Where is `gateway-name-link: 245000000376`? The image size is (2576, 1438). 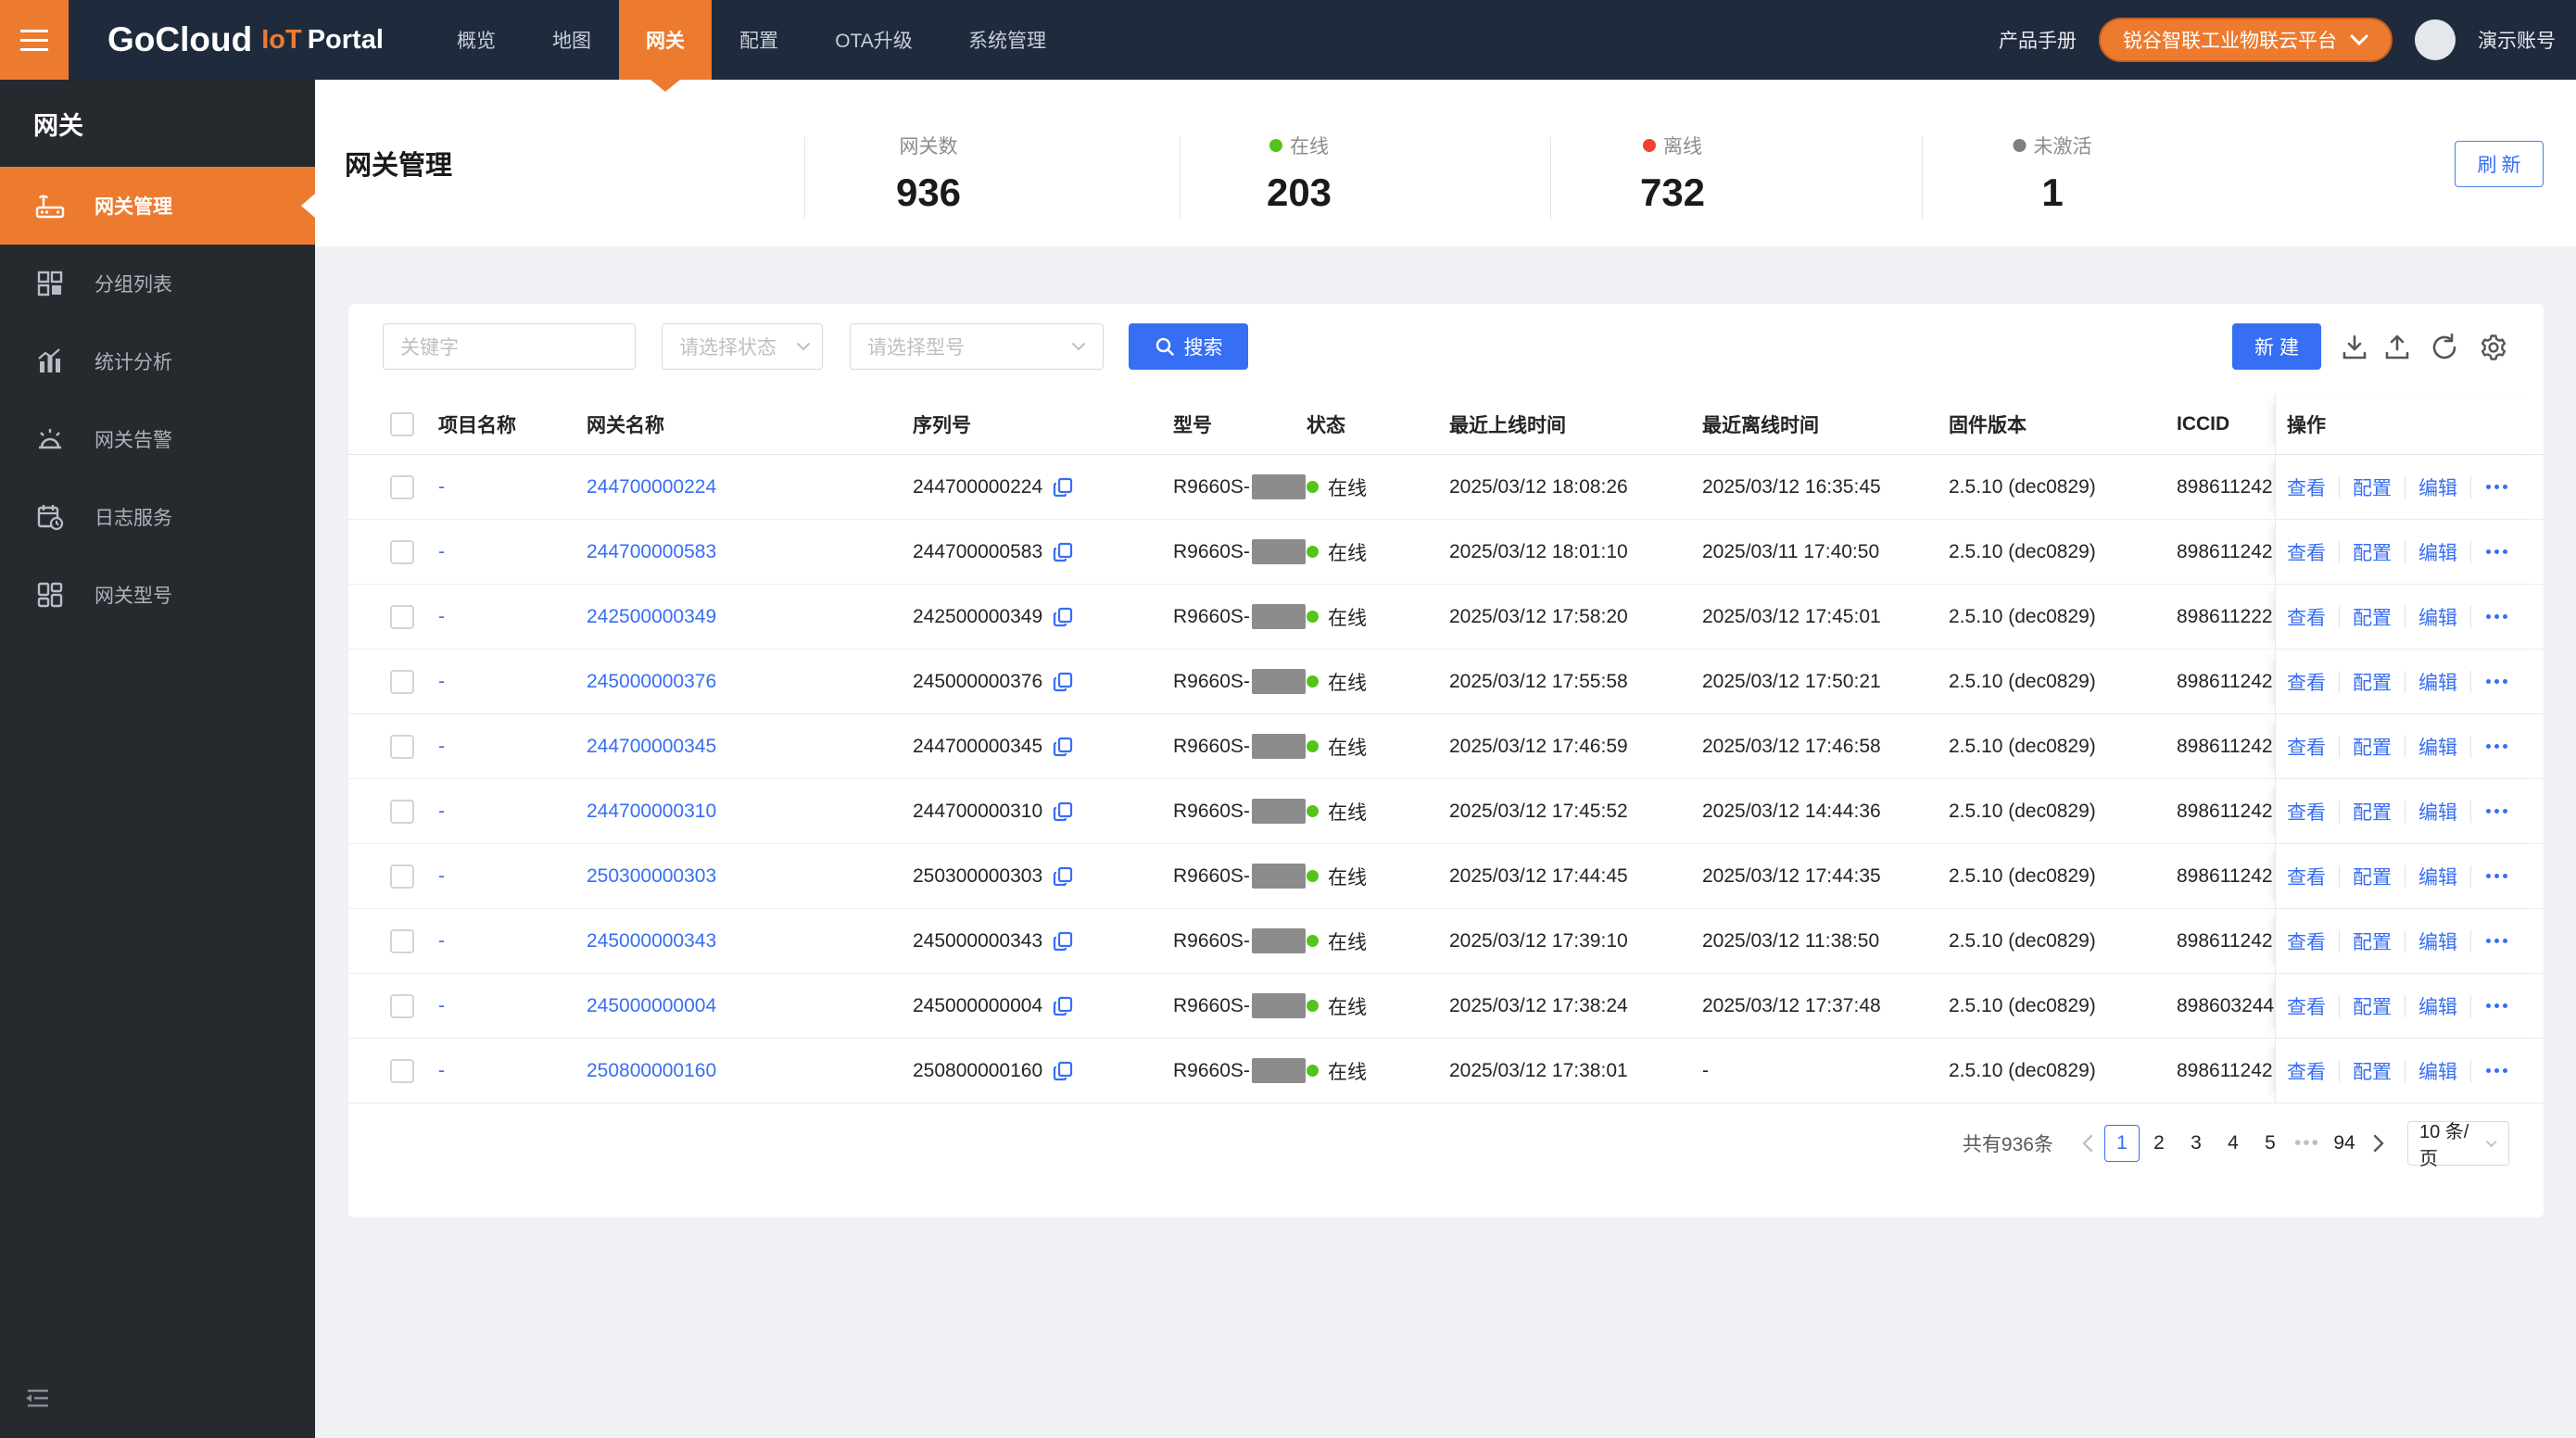
gateway-name-link: 245000000376 is located at coordinates (652, 682).